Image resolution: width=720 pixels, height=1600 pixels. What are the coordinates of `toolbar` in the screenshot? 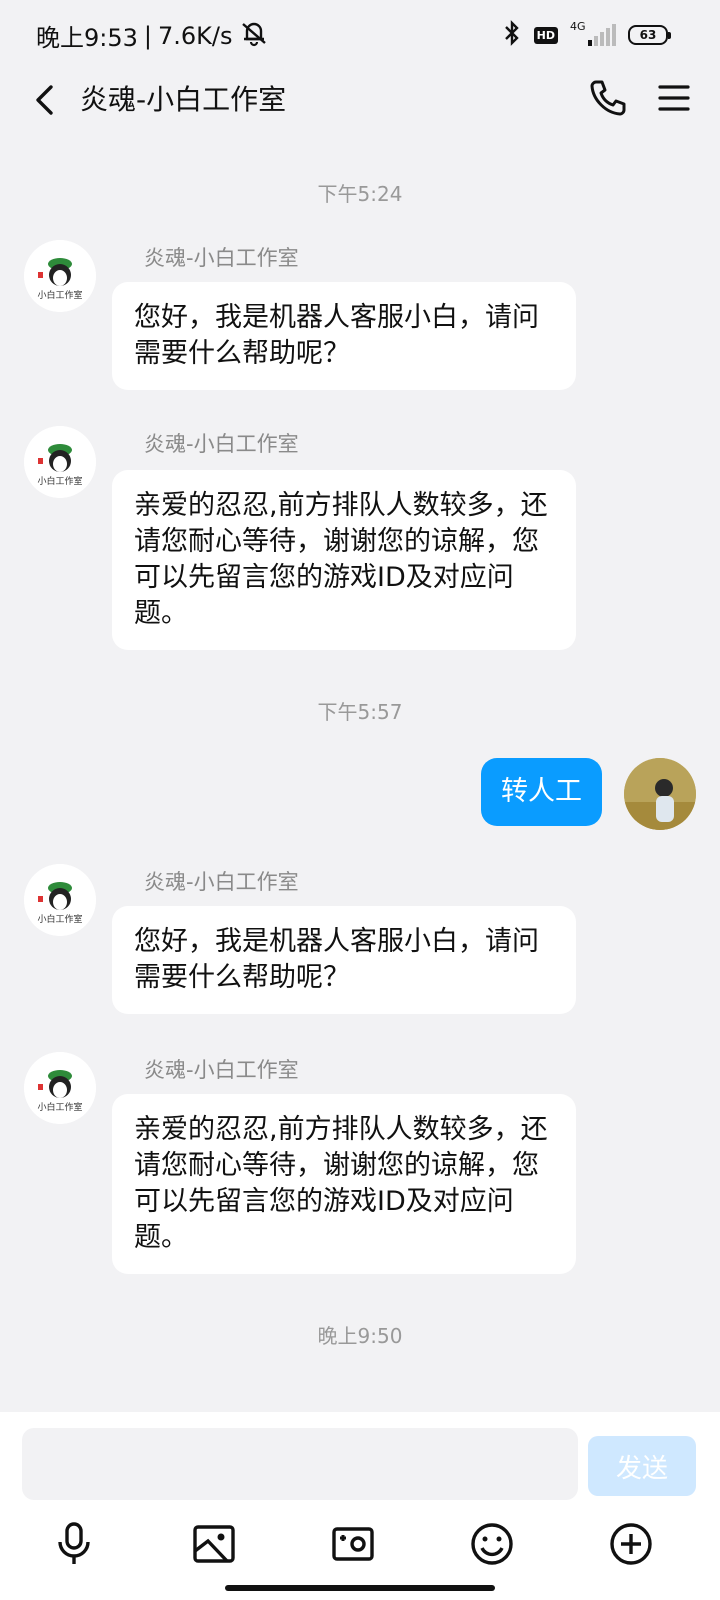 It's located at (360, 1544).